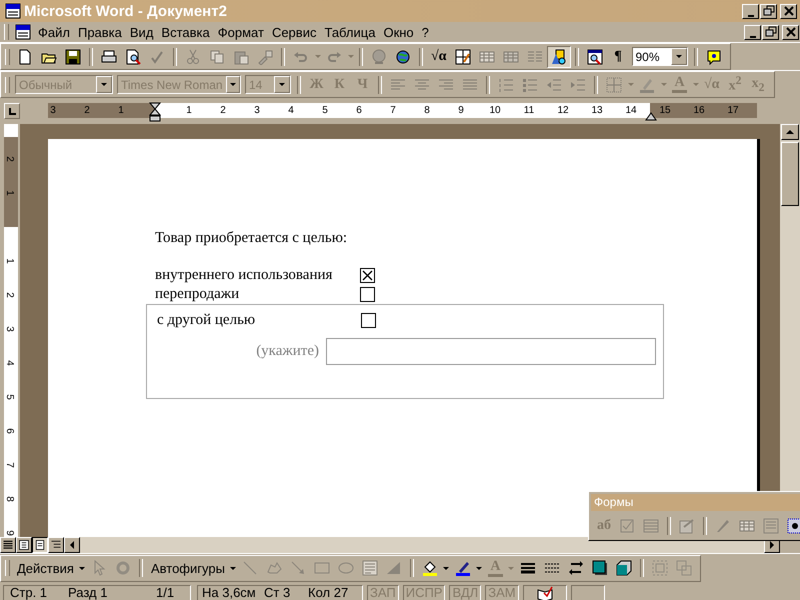 This screenshot has height=600, width=800. I want to click on toolbar-button: ¶, so click(618, 57).